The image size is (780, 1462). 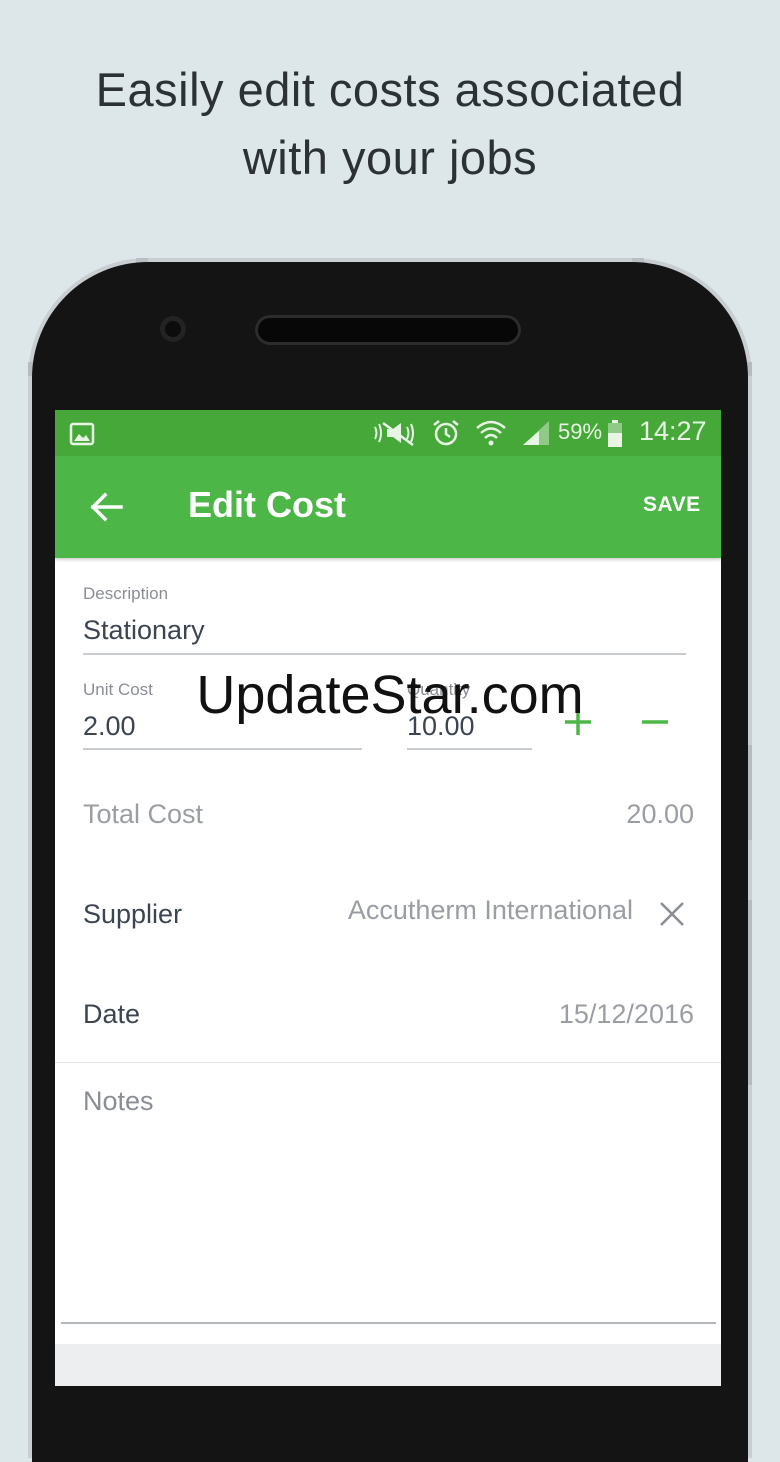 I want to click on image-icon, so click(x=82, y=434).